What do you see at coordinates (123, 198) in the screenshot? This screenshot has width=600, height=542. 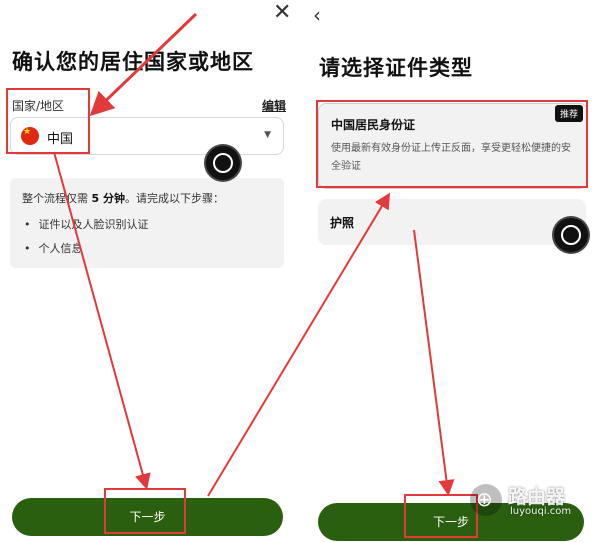 I see `steps-intro: 整个流程仅需 5 分钟。请完成以下步骤：` at bounding box center [123, 198].